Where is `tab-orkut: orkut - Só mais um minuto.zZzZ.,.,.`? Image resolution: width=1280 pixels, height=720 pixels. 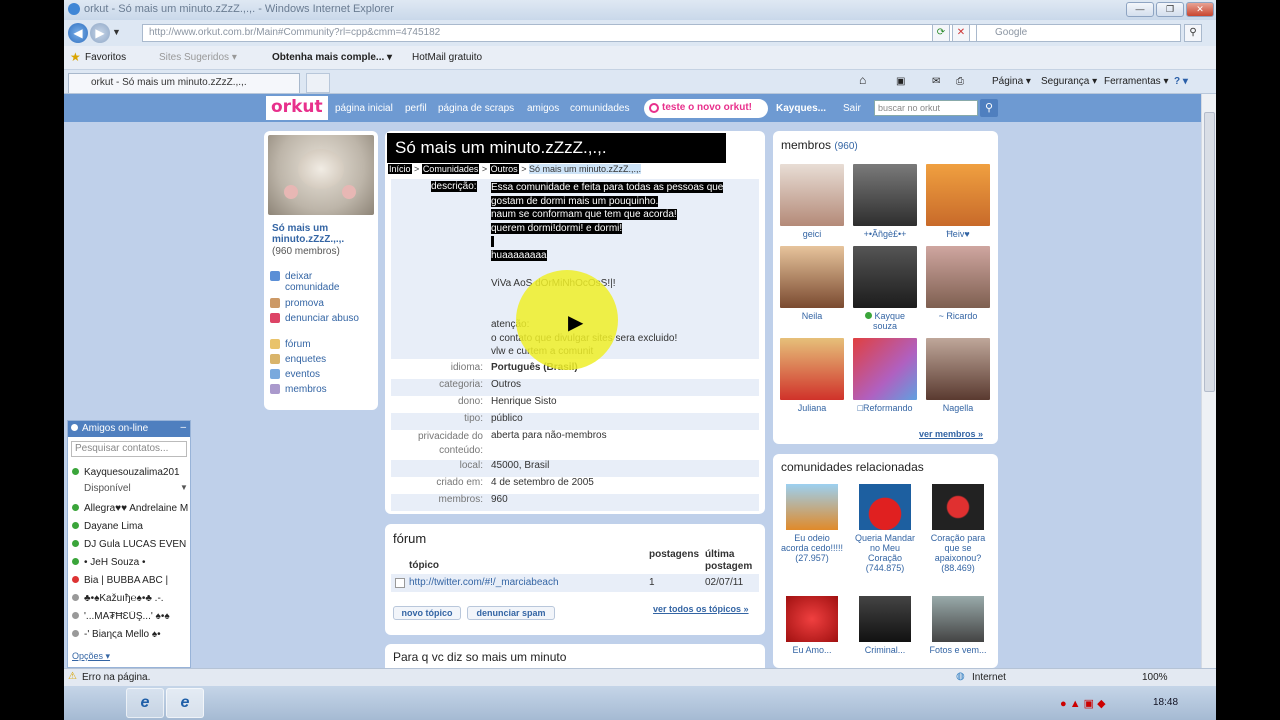
tab-orkut: orkut - Só mais um minuto.zZzZ.,.,. is located at coordinates (184, 83).